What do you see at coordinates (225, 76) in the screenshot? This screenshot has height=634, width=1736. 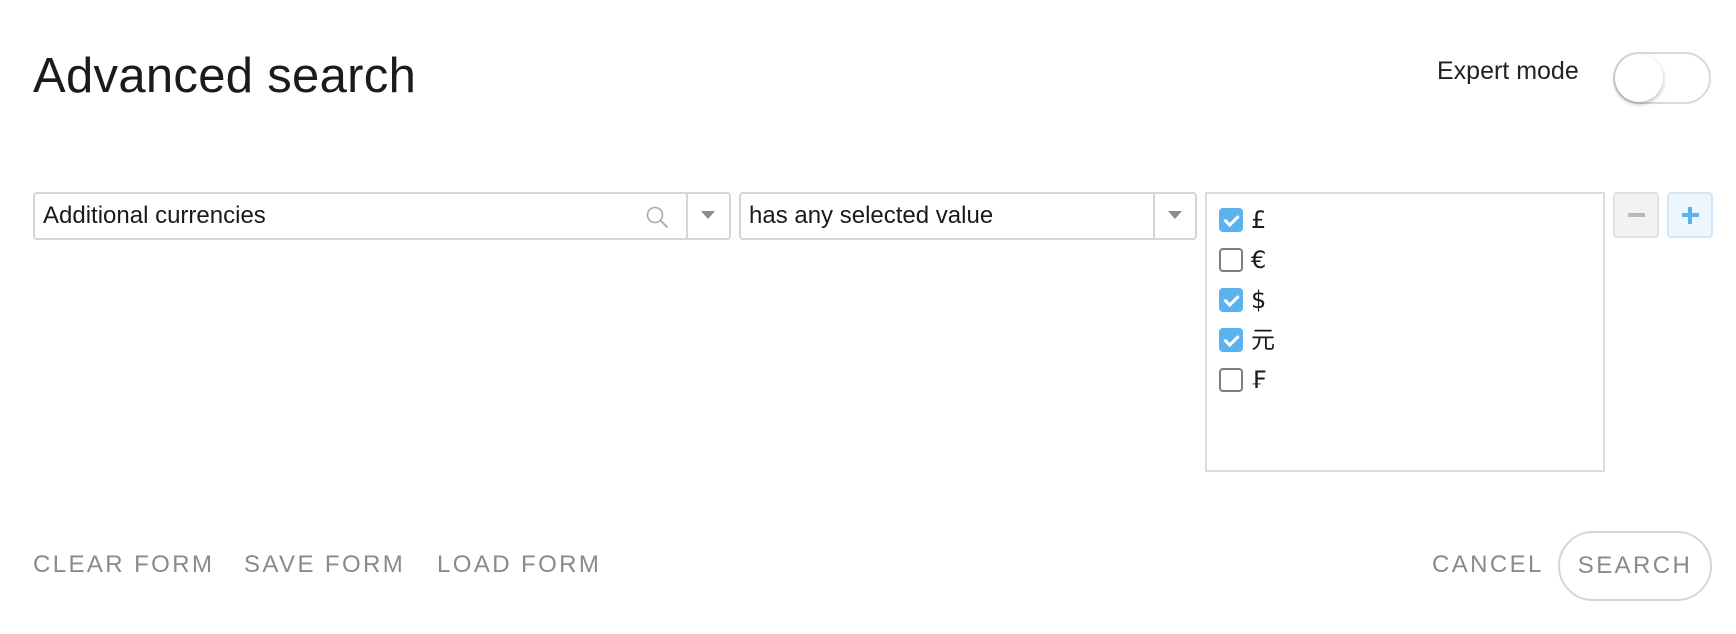 I see `page-title: Advanced search` at bounding box center [225, 76].